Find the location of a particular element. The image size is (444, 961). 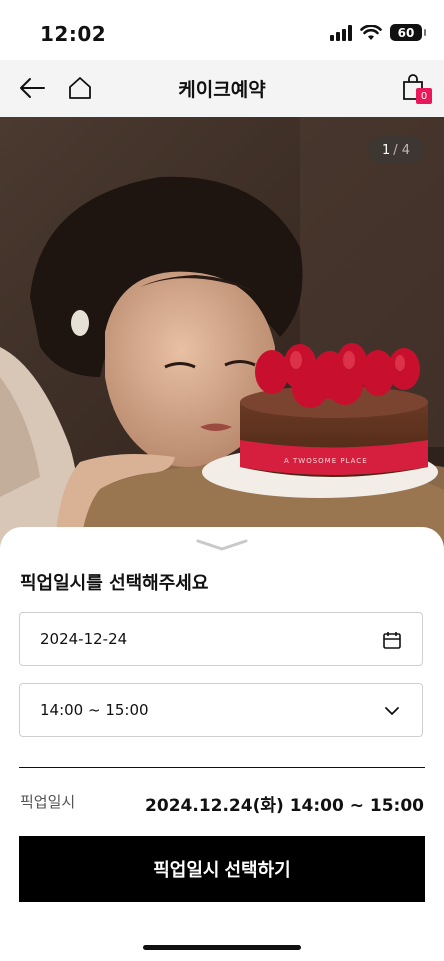

battery-icon: 60 is located at coordinates (408, 32).